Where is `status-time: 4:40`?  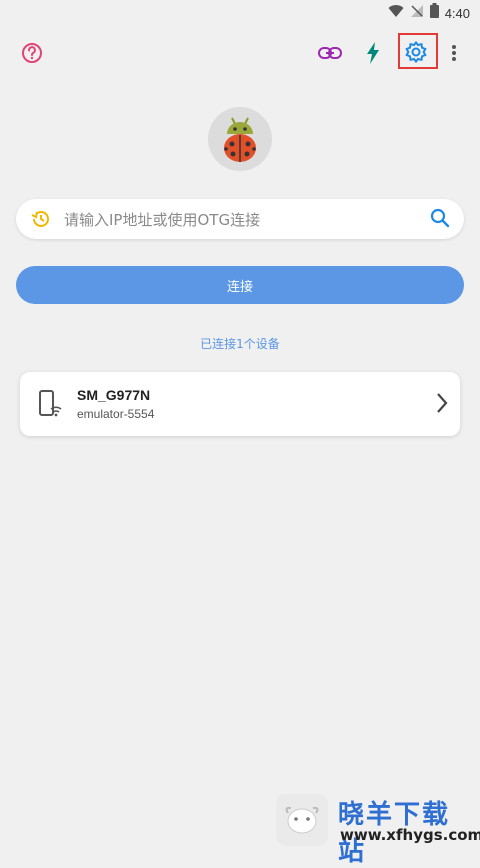
status-time: 4:40 is located at coordinates (457, 13).